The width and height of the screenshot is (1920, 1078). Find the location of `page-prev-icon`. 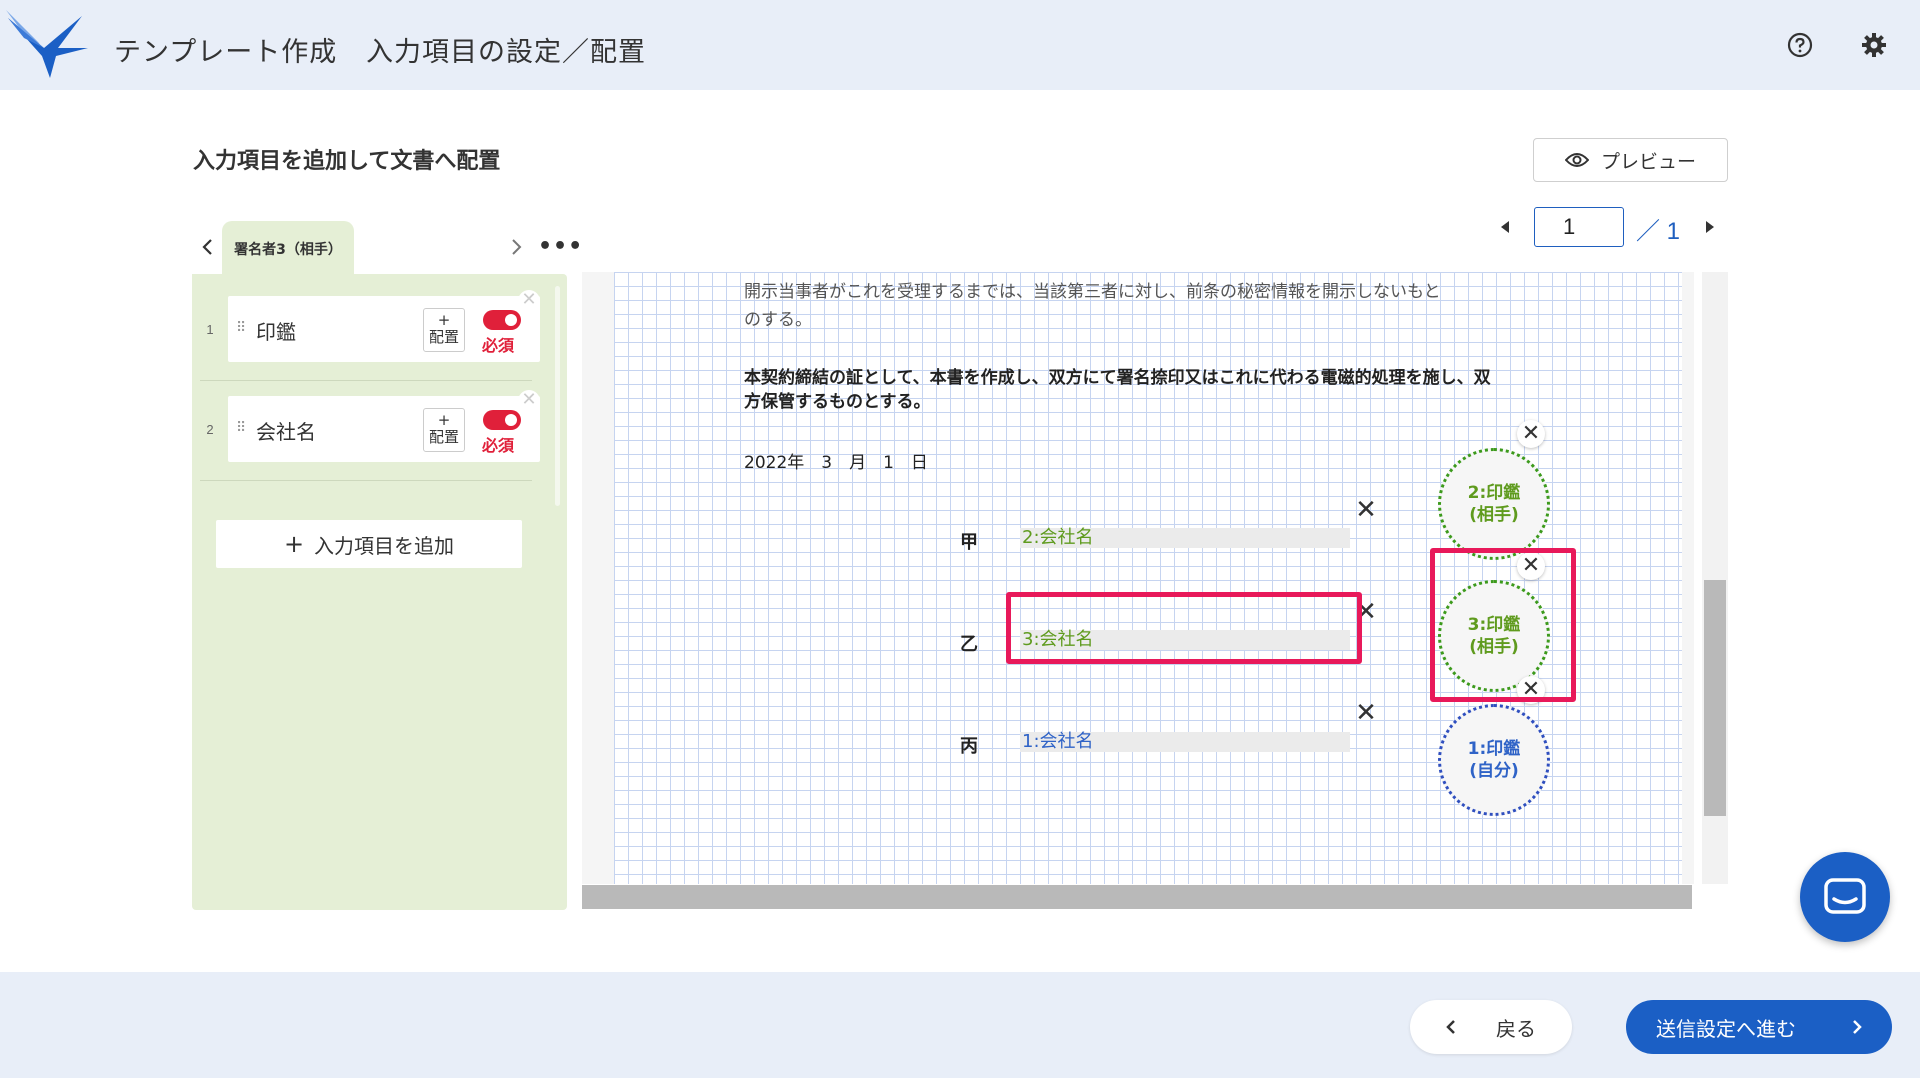

page-prev-icon is located at coordinates (1506, 227).